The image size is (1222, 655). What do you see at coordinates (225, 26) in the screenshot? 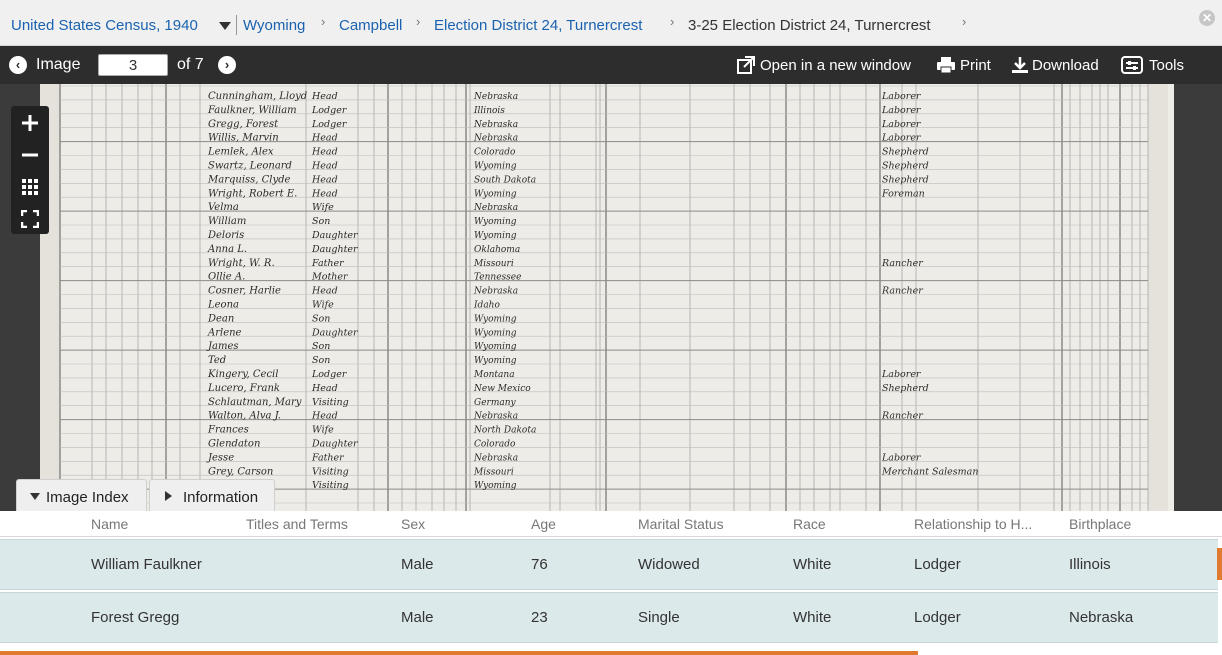
I see `collection-dropdown-caret-icon` at bounding box center [225, 26].